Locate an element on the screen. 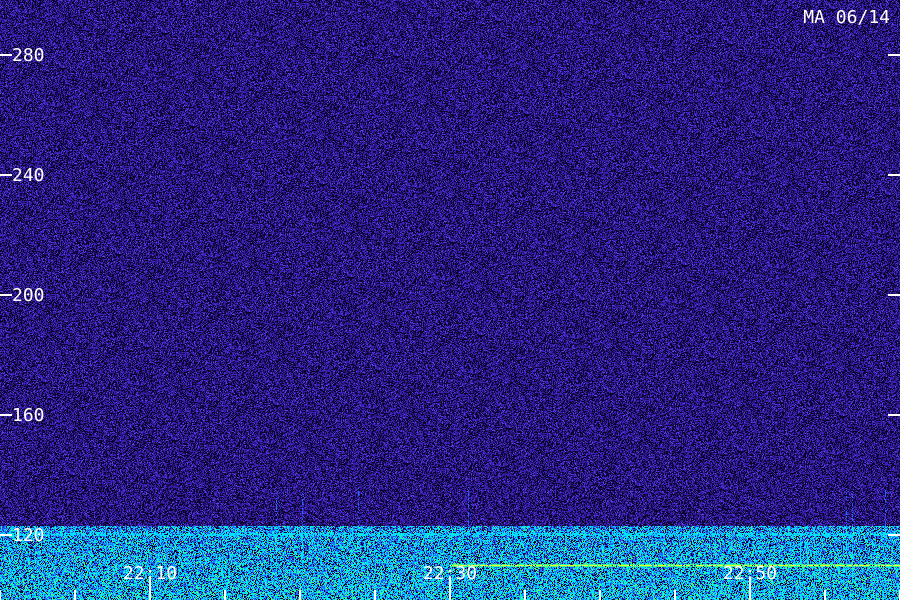 The width and height of the screenshot is (900, 600). y-tick-label: 120 is located at coordinates (28, 535).